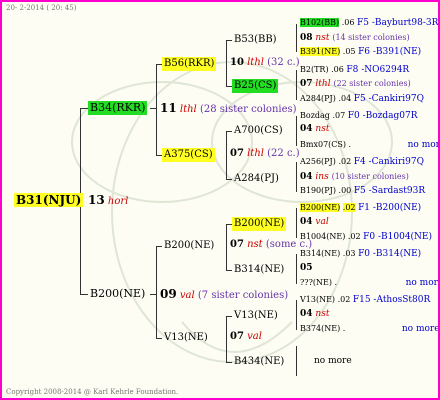 The height and width of the screenshot is (400, 440). What do you see at coordinates (254, 336) in the screenshot?
I see `gen2-pop: val` at bounding box center [254, 336].